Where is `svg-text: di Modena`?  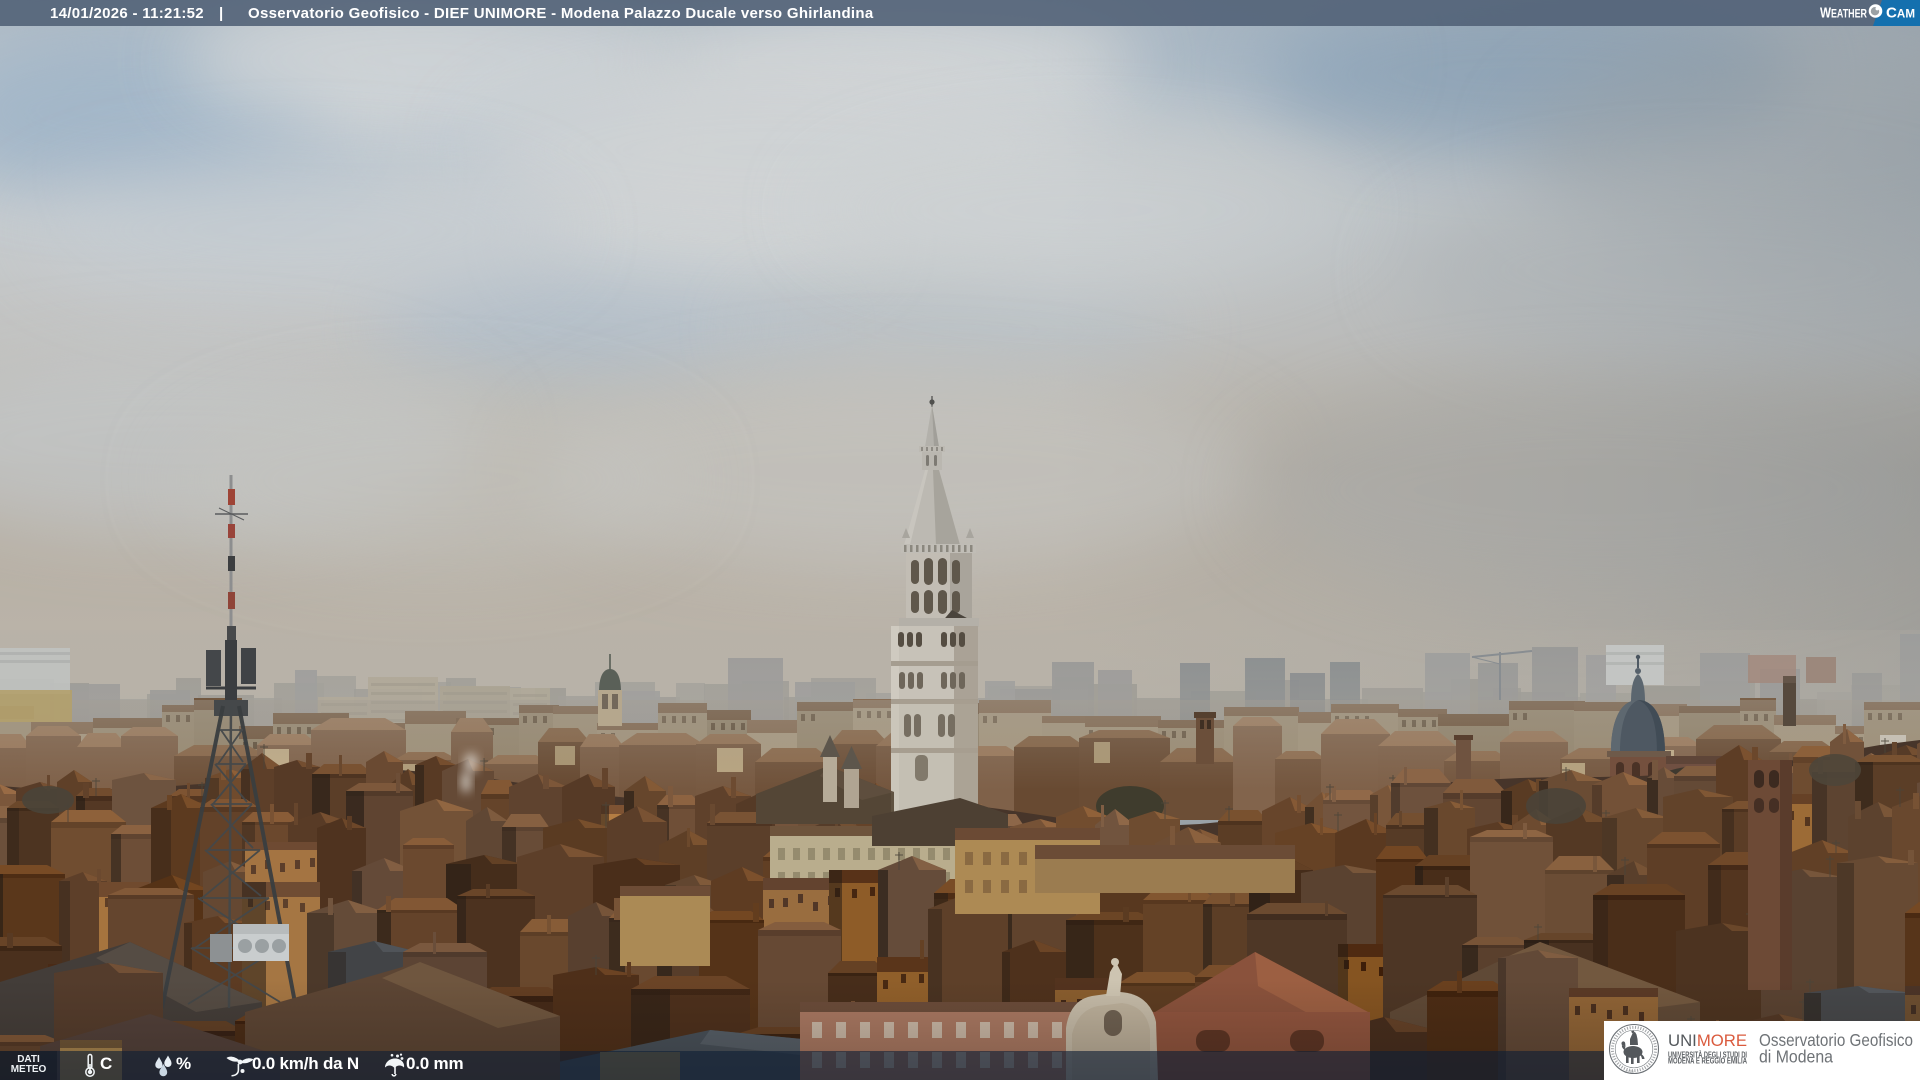
svg-text: di Modena is located at coordinates (1796, 1057).